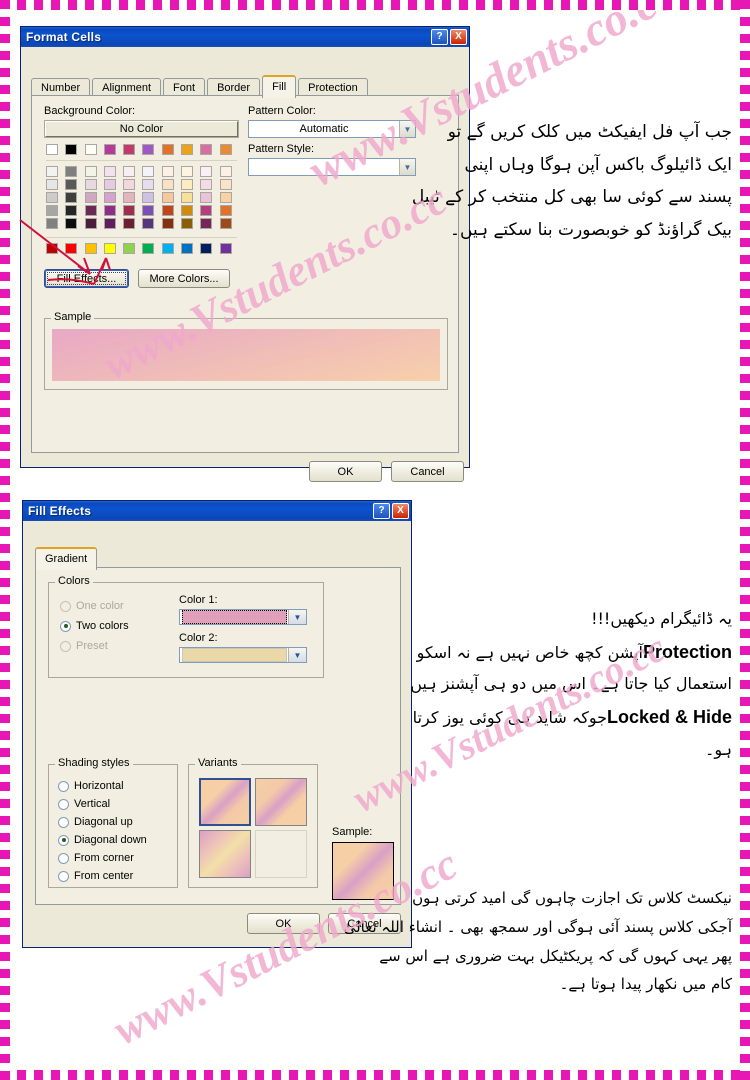 The width and height of the screenshot is (750, 1080). I want to click on cancel-button: Cancel, so click(427, 471).